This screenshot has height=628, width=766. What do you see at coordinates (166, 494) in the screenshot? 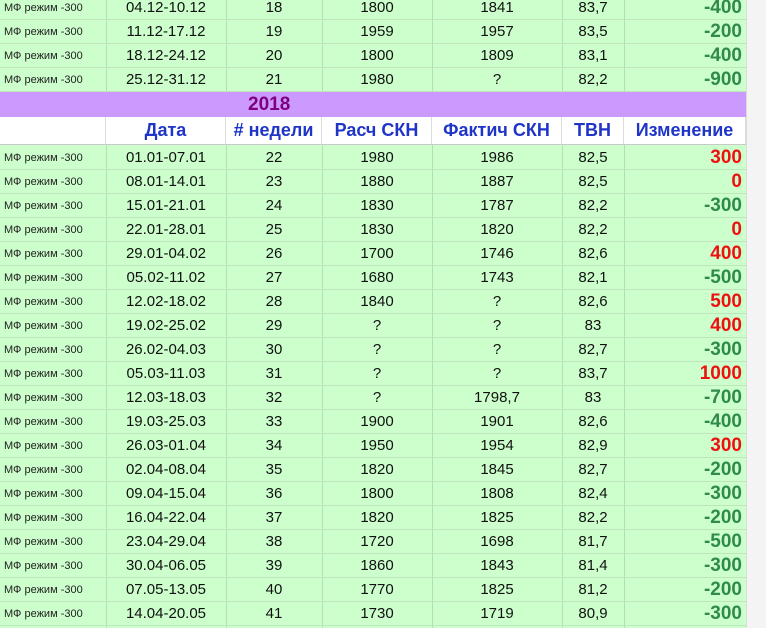
I see `cell-date: 09.04-15.04` at bounding box center [166, 494].